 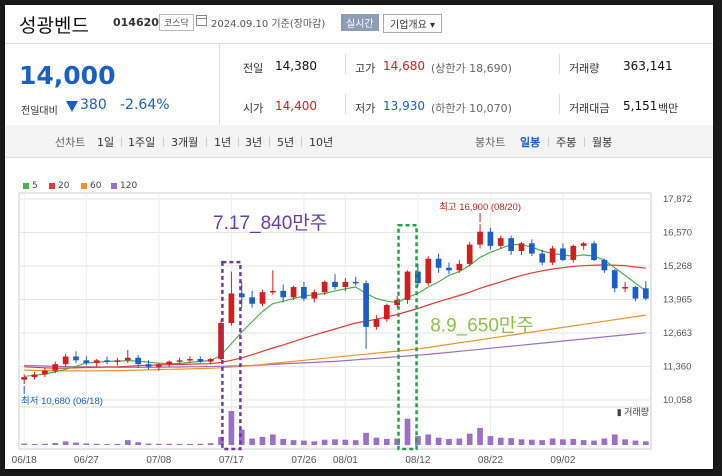 What do you see at coordinates (345, 460) in the screenshot?
I see `x-tick-label: 08/01` at bounding box center [345, 460].